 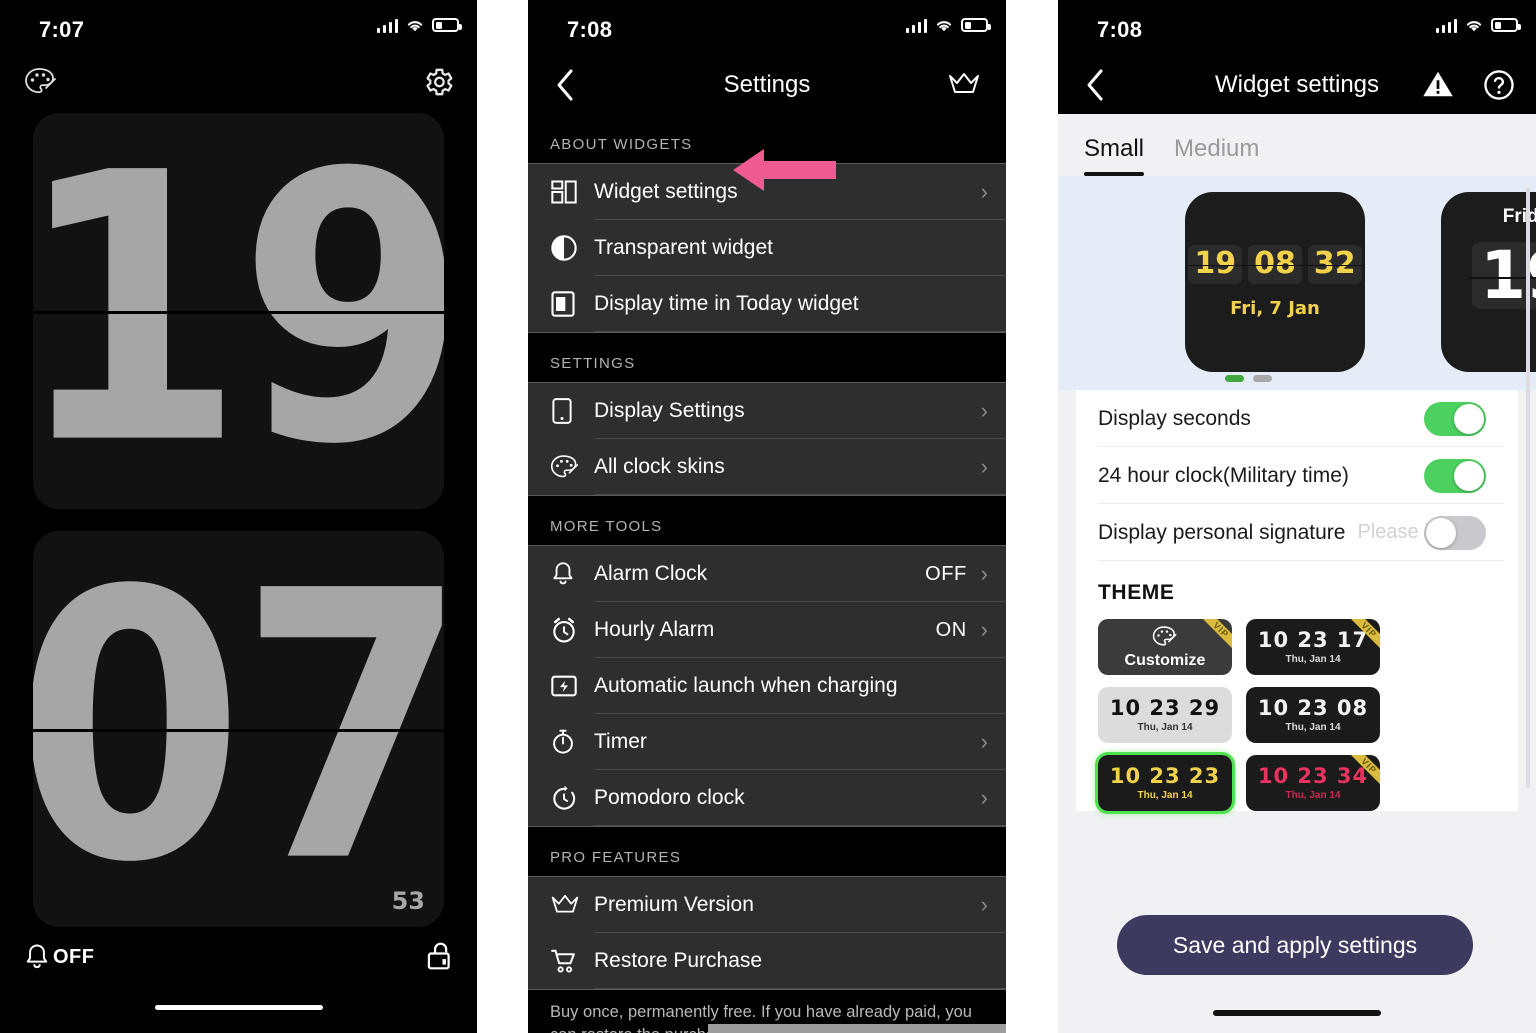 I want to click on tab-small: Small, so click(x=1114, y=155).